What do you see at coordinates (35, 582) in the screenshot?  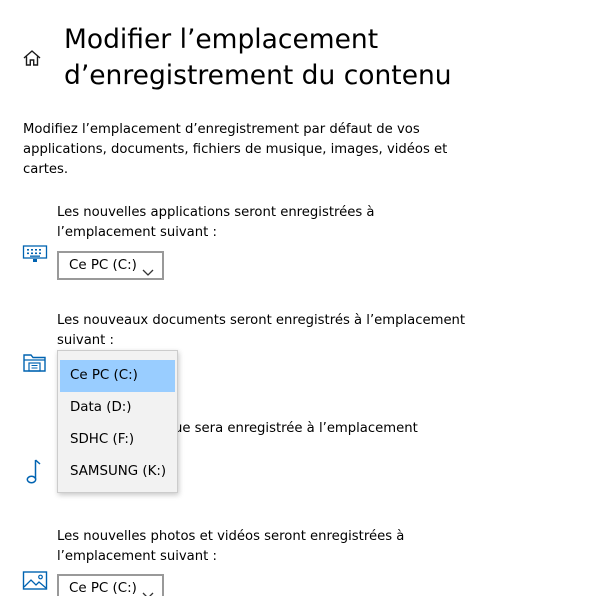 I see `picture-icon` at bounding box center [35, 582].